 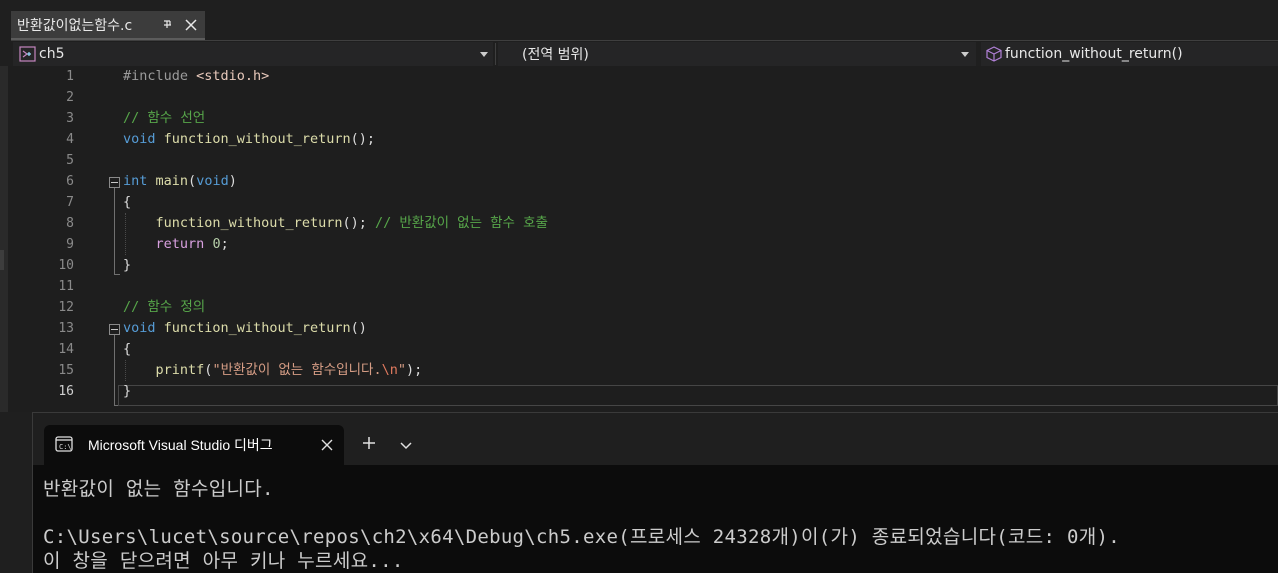 What do you see at coordinates (66, 328) in the screenshot?
I see `line-number: 13` at bounding box center [66, 328].